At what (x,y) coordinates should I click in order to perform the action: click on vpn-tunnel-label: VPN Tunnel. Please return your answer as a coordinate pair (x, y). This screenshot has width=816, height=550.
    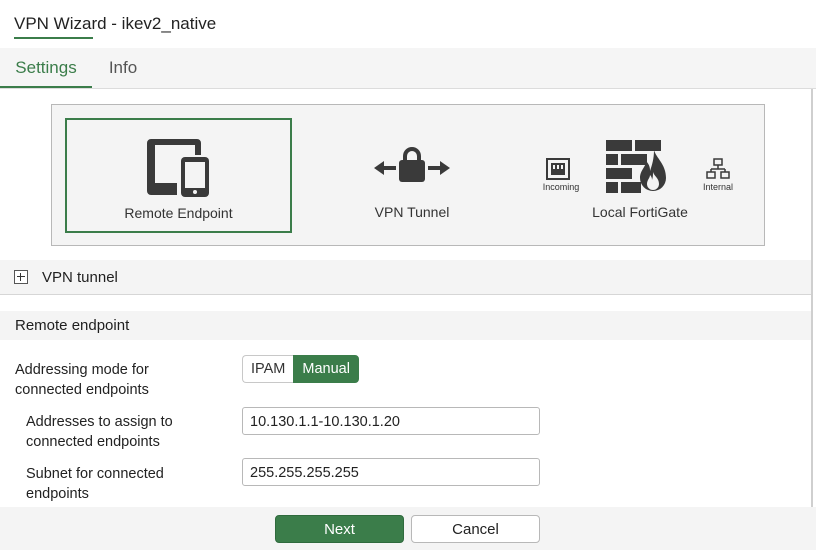
    Looking at the image, I should click on (412, 212).